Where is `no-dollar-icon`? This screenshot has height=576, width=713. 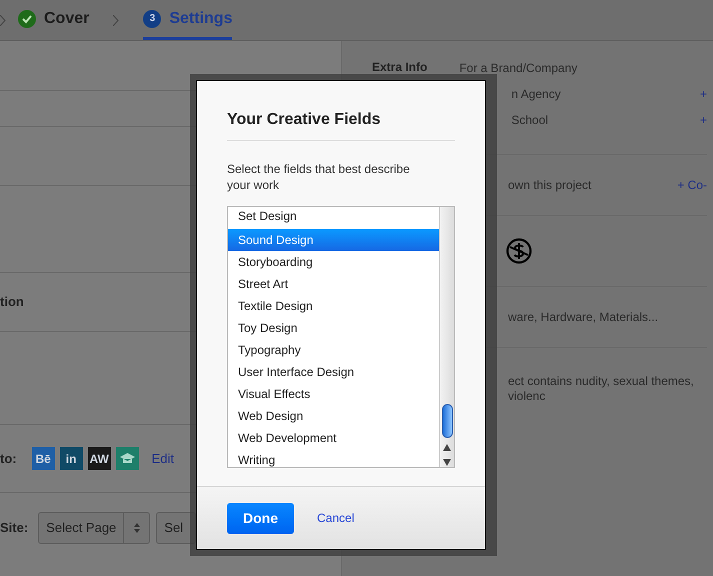
no-dollar-icon is located at coordinates (519, 251).